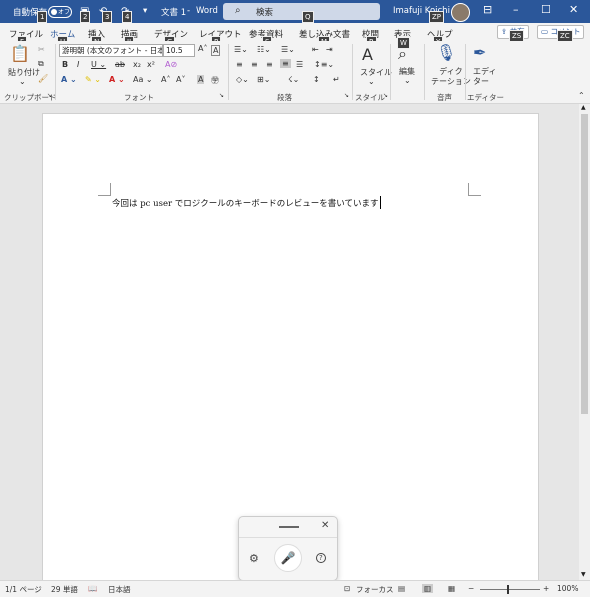 The height and width of the screenshot is (597, 590). What do you see at coordinates (242, 79) in the screenshot?
I see `shading-icon: ◇⌄` at bounding box center [242, 79].